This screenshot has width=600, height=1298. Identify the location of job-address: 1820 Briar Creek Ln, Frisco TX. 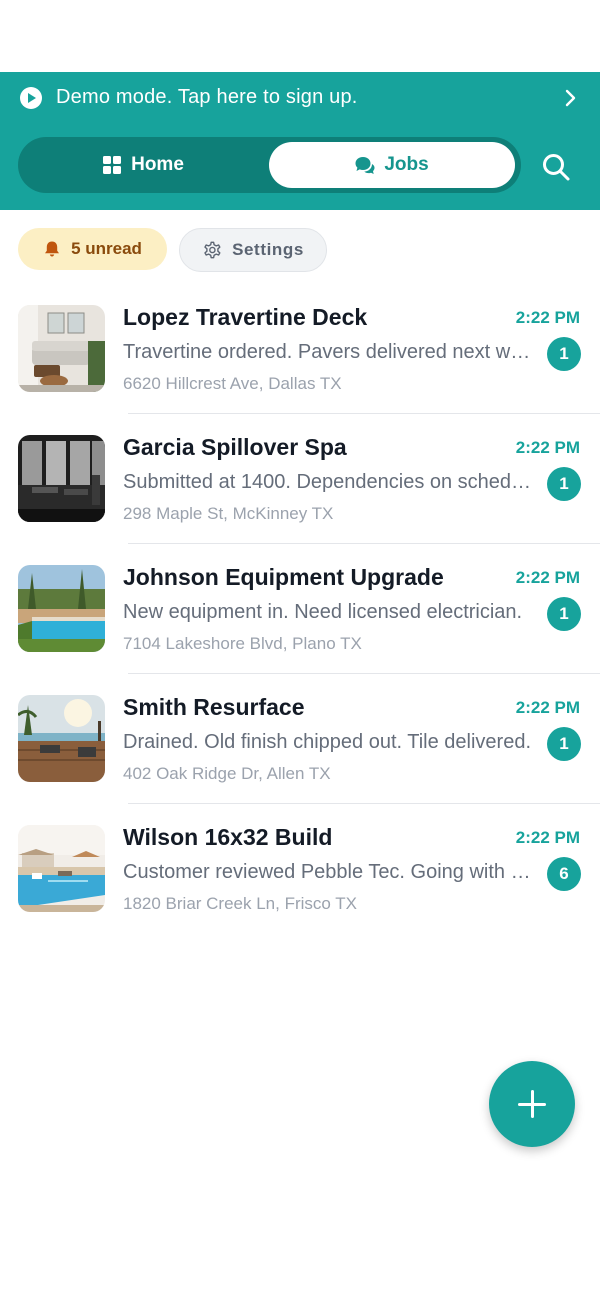
(240, 903).